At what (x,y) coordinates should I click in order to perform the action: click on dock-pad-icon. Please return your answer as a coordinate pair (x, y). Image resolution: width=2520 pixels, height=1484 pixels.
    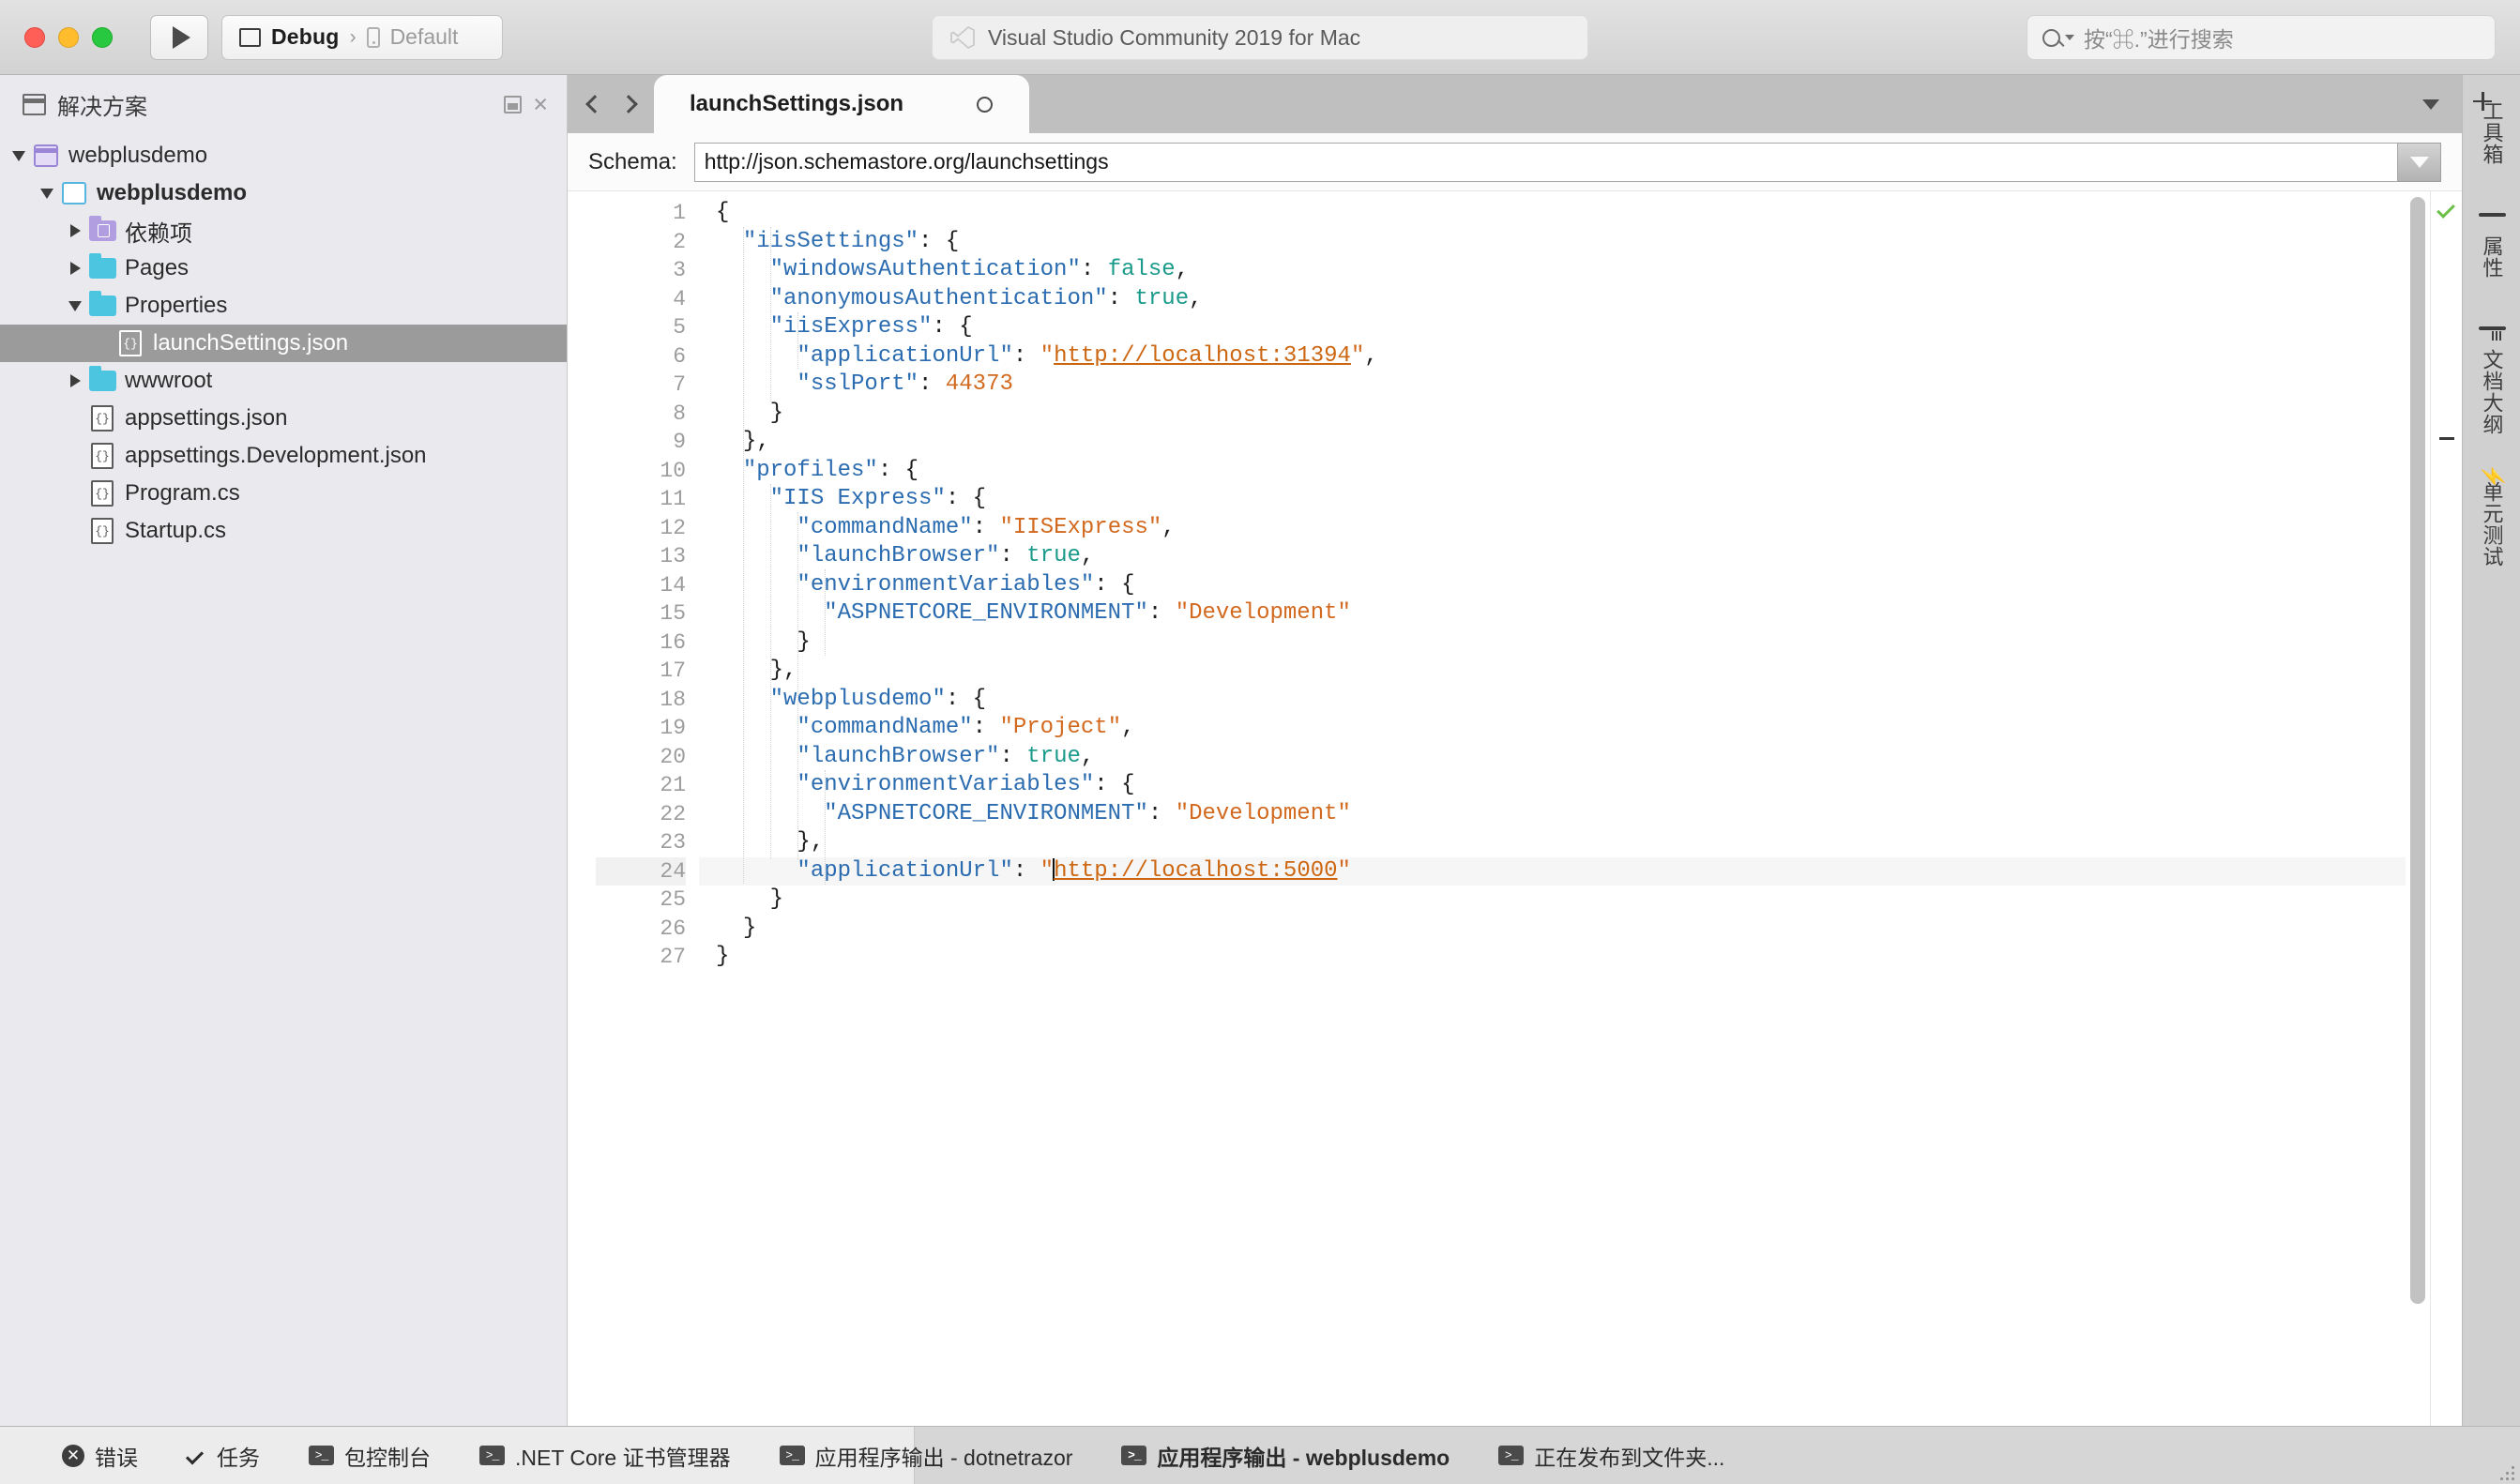
    Looking at the image, I should click on (513, 105).